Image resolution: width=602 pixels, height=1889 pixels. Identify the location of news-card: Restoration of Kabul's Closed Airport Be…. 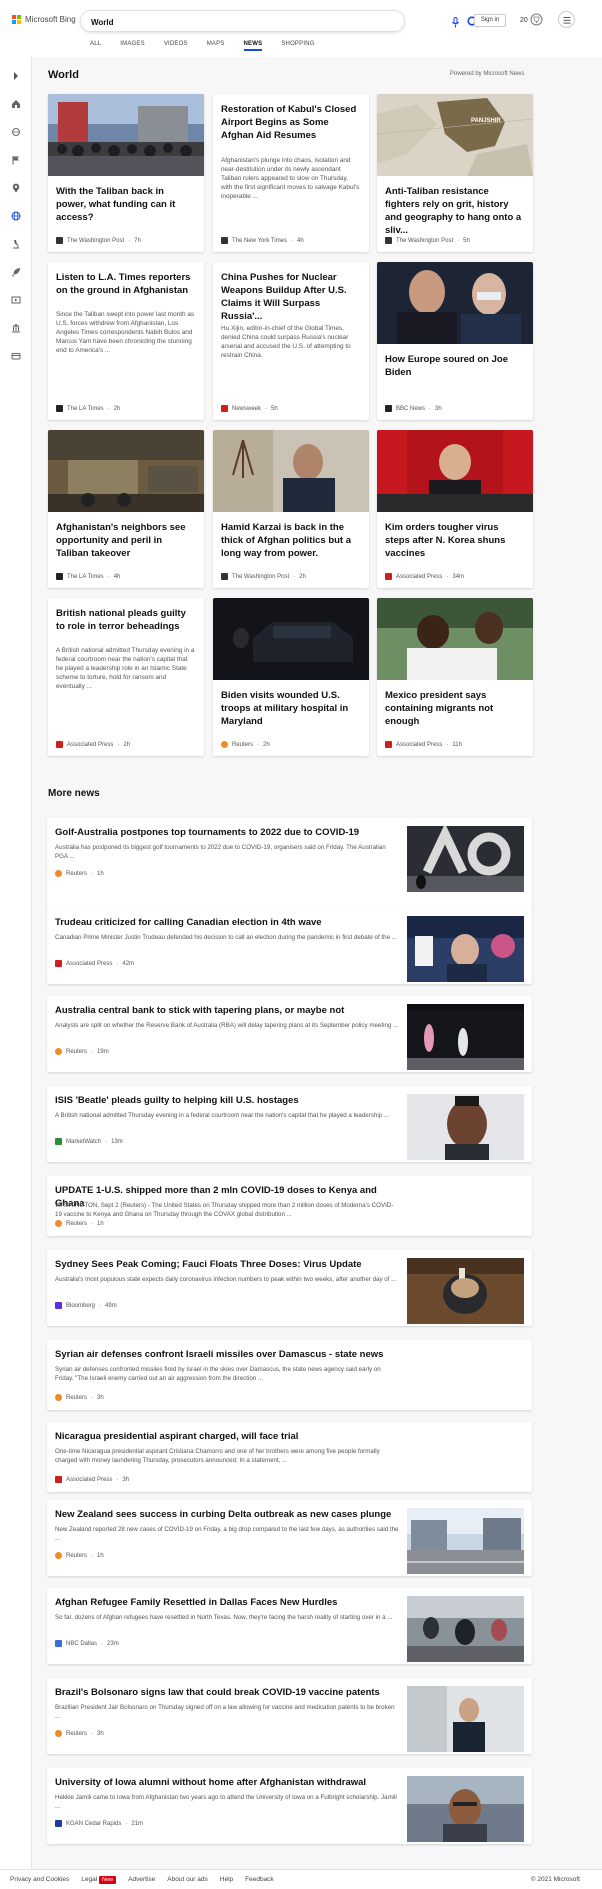
(291, 173).